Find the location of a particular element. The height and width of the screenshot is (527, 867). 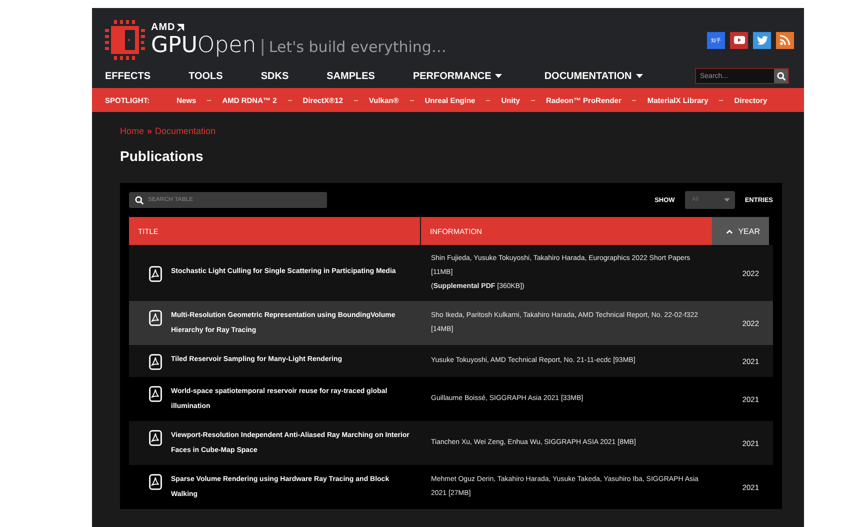

chip-logo-icon is located at coordinates (125, 40).